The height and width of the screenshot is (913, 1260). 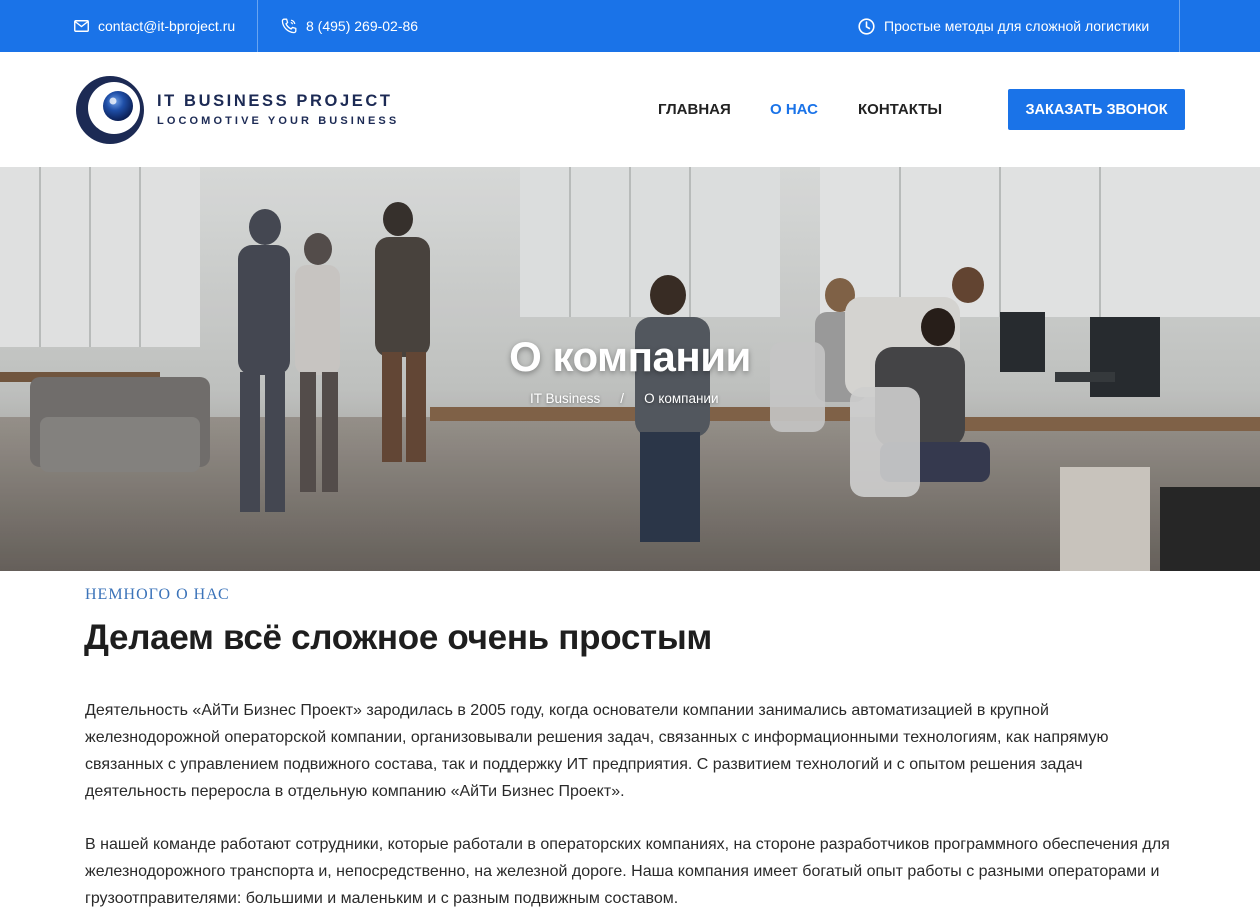 I want to click on breadcrumb: IT Business / О компании, so click(x=624, y=398).